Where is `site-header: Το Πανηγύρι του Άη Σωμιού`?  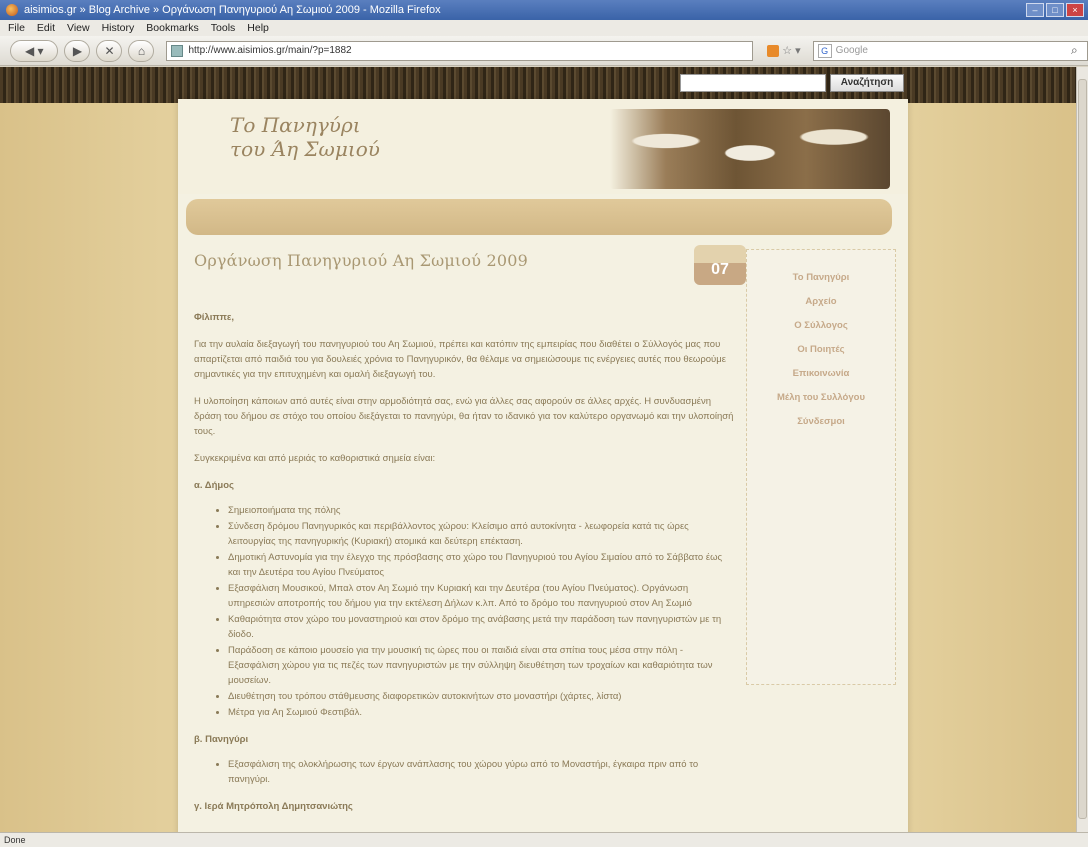 site-header: Το Πανηγύρι του Άη Σωμιού is located at coordinates (543, 146).